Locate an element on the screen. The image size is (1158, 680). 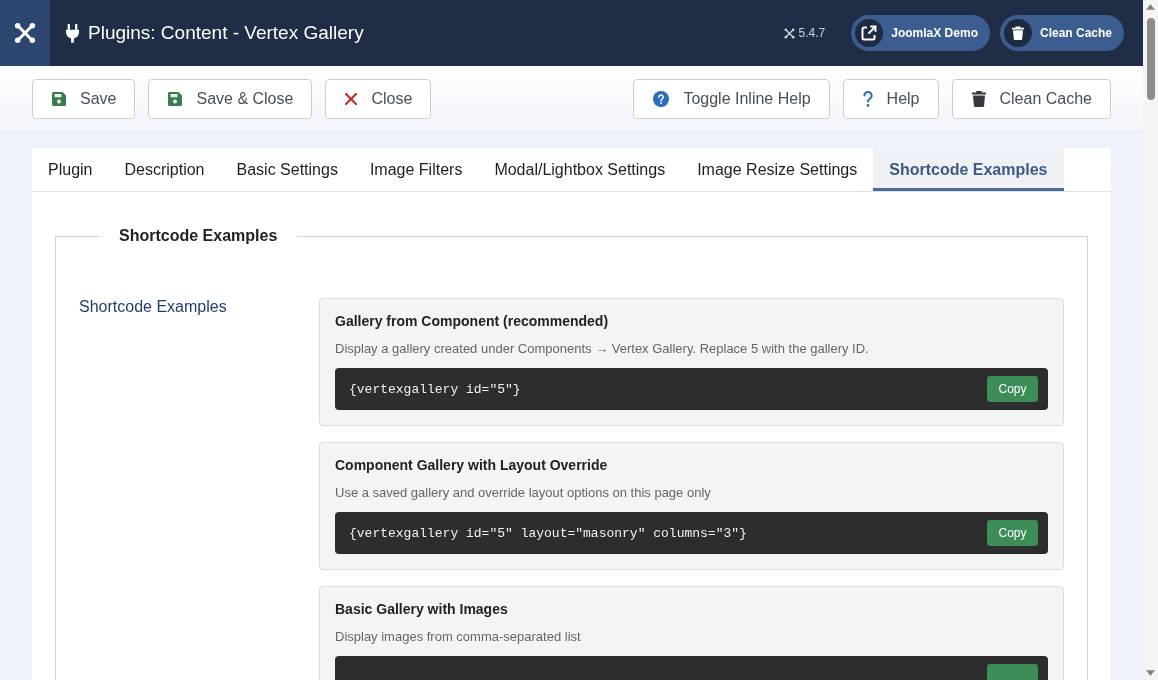
shortcode-text: {vertexgallery id="5" layout="masonry" columns="3"} is located at coordinates (548, 533).